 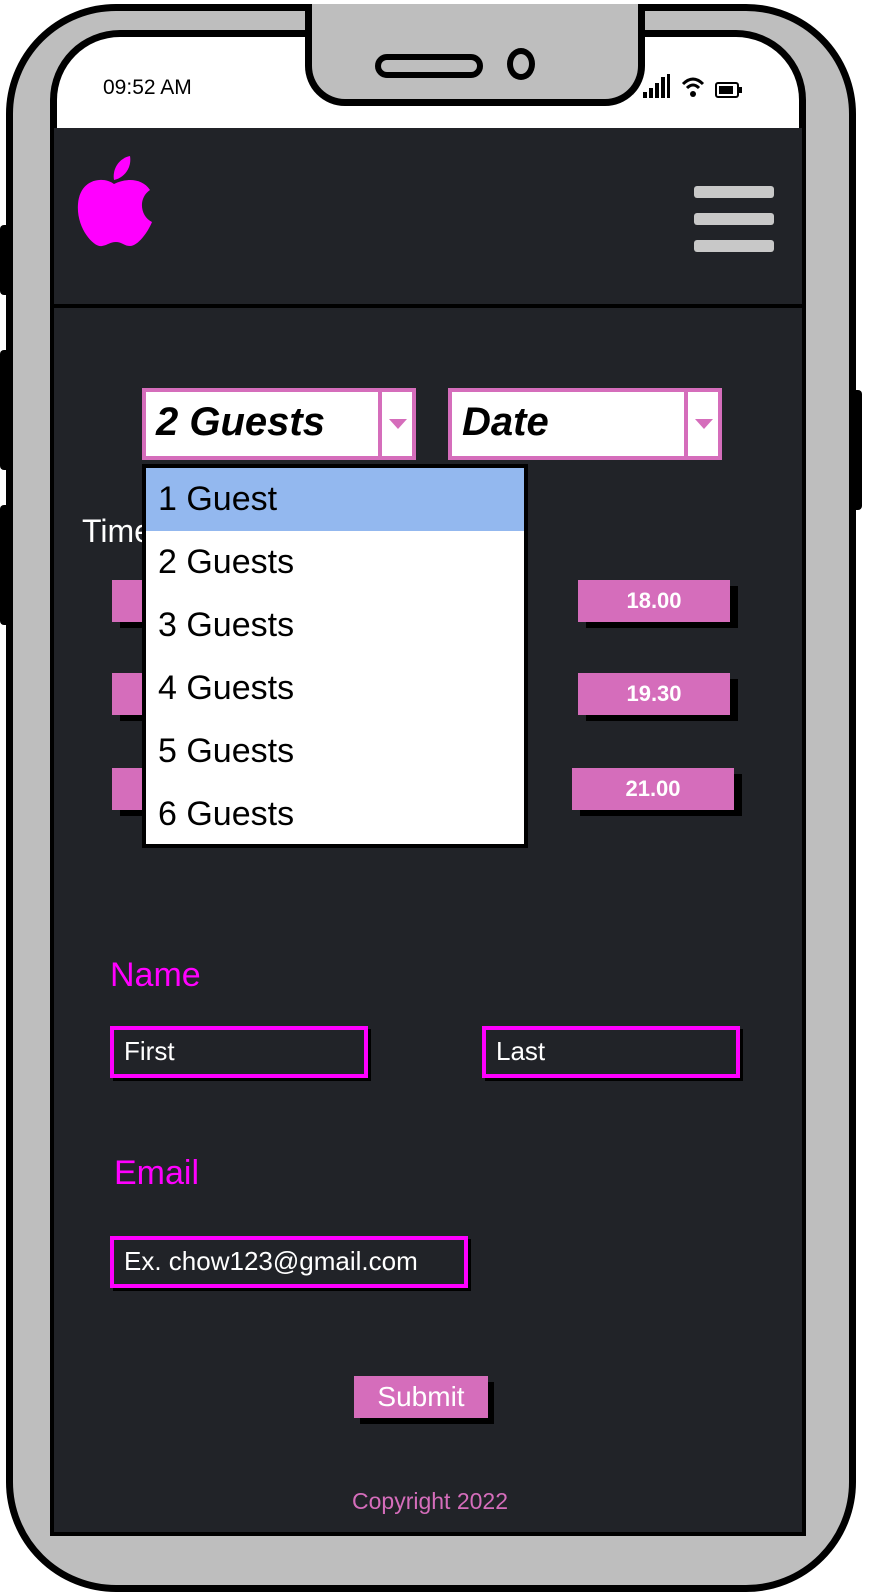 I want to click on time-slot-2100: 21.00, so click(x=653, y=789).